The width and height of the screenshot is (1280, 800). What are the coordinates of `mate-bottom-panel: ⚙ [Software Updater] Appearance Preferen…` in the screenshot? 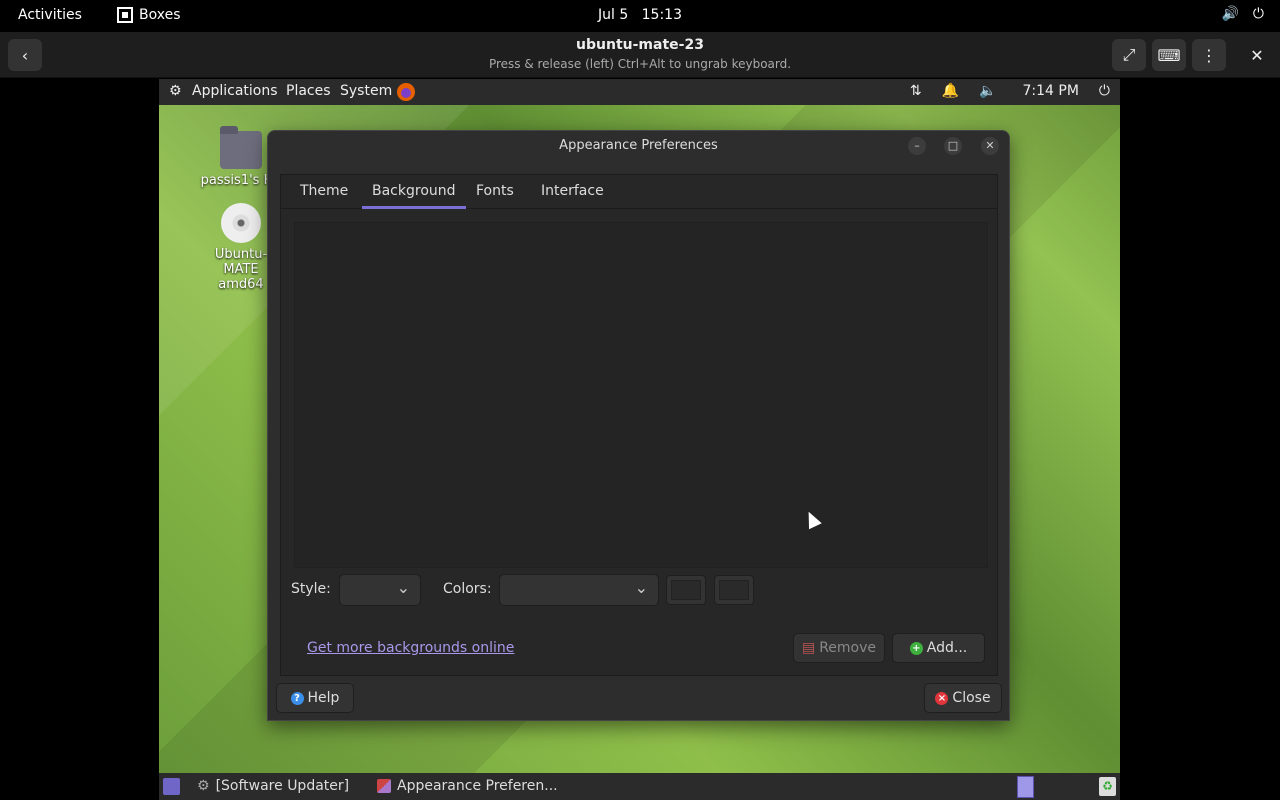 It's located at (639, 786).